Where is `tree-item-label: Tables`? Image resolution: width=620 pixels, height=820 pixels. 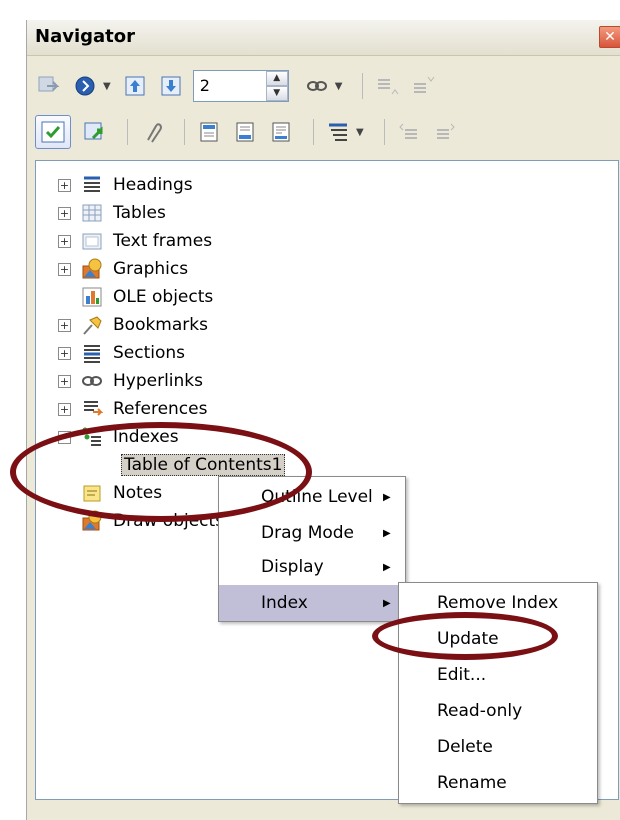
tree-item-label: Tables is located at coordinates (139, 213).